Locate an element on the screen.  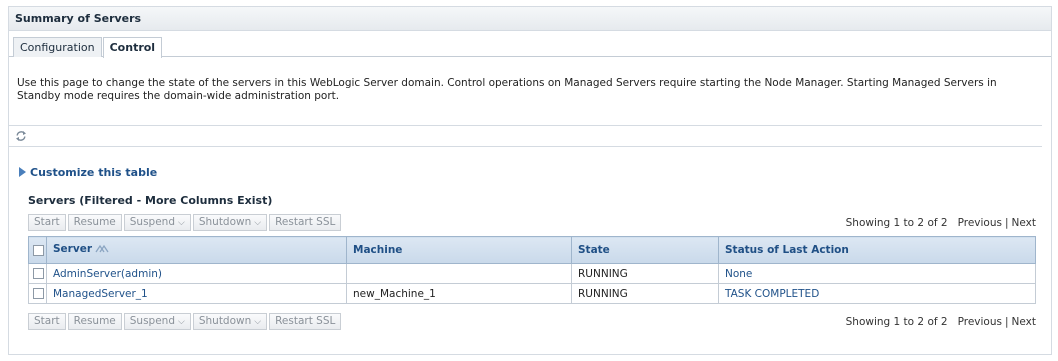
machine-cell is located at coordinates (459, 273).